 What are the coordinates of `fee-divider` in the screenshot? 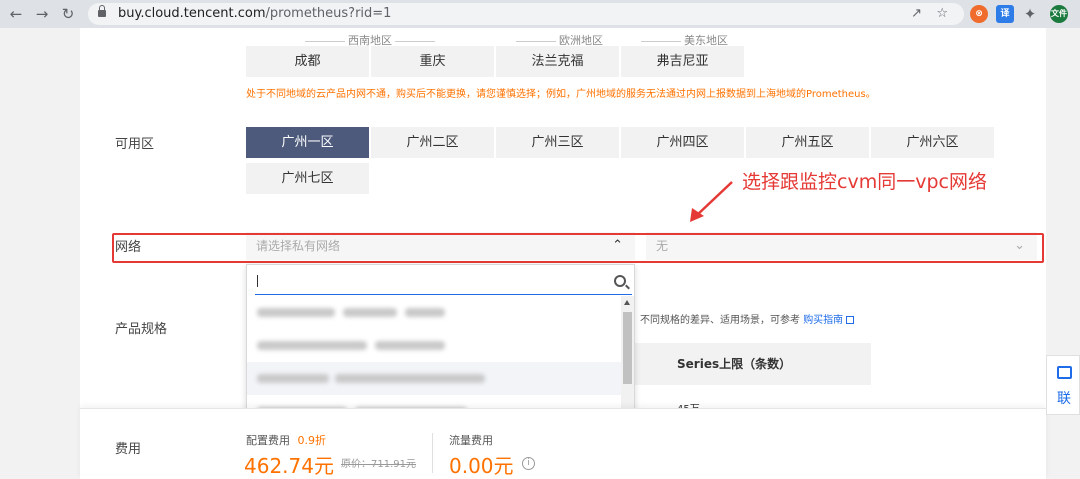 It's located at (432, 453).